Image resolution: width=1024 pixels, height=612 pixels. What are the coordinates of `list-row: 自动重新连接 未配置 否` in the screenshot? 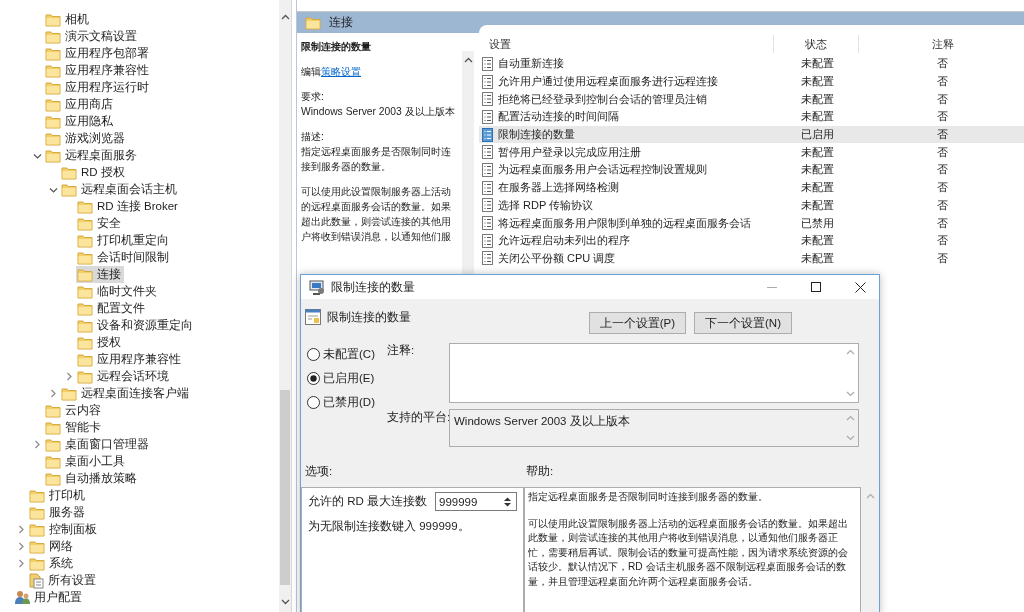 It's located at (751, 64).